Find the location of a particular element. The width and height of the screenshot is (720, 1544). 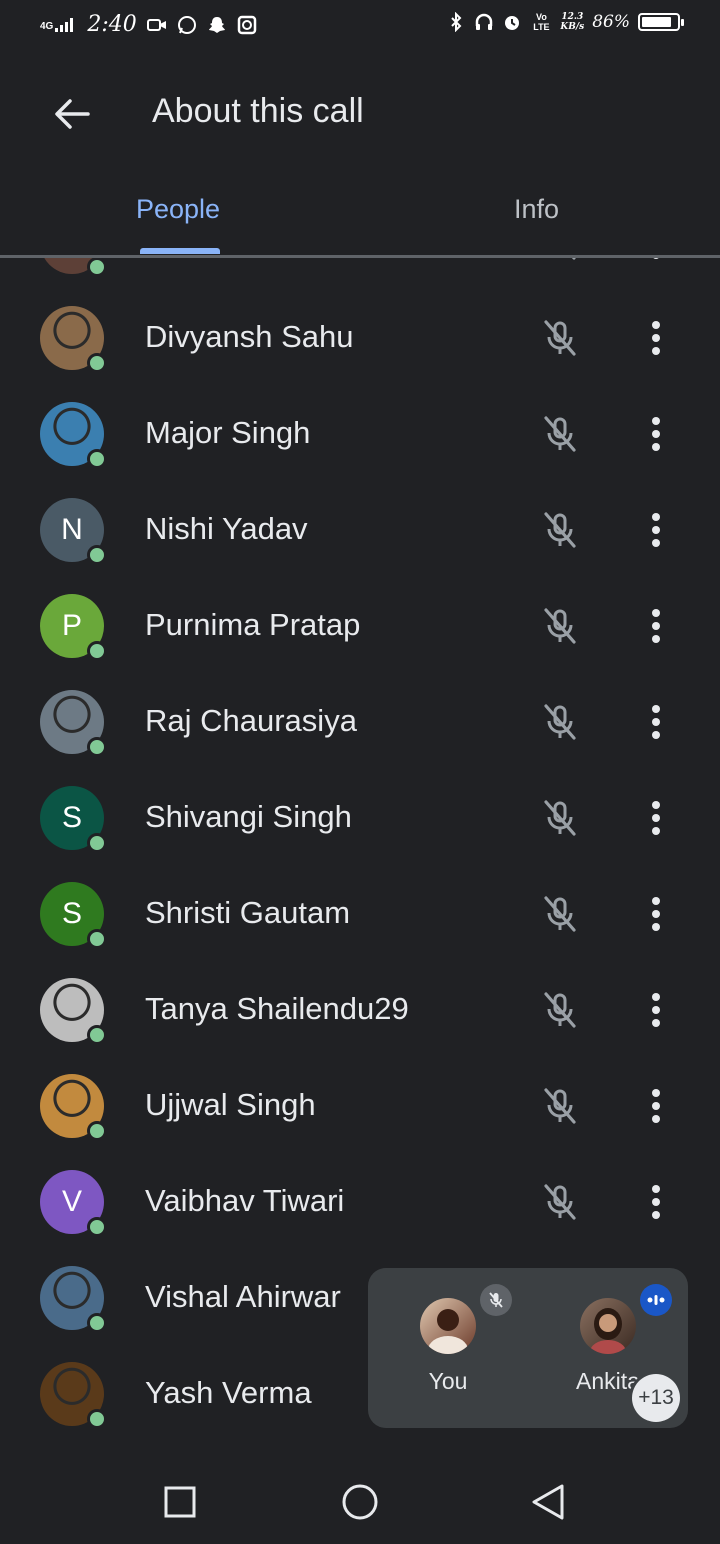

speed-unit: KB/s is located at coordinates (572, 27).